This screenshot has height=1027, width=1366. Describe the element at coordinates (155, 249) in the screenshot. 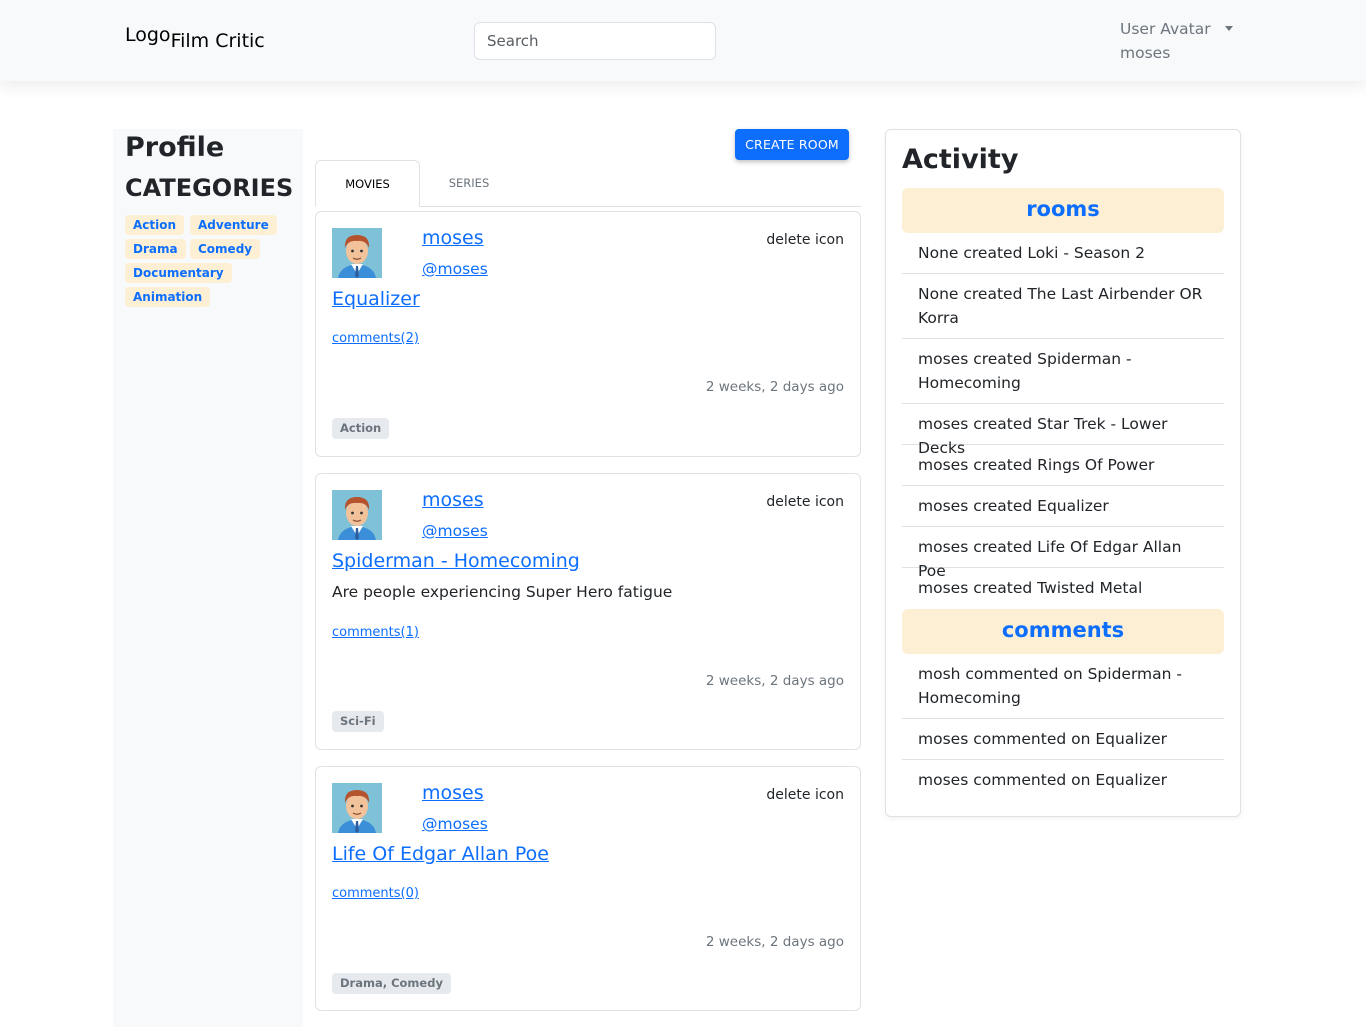

I see `category-badge-drama: Drama` at that location.